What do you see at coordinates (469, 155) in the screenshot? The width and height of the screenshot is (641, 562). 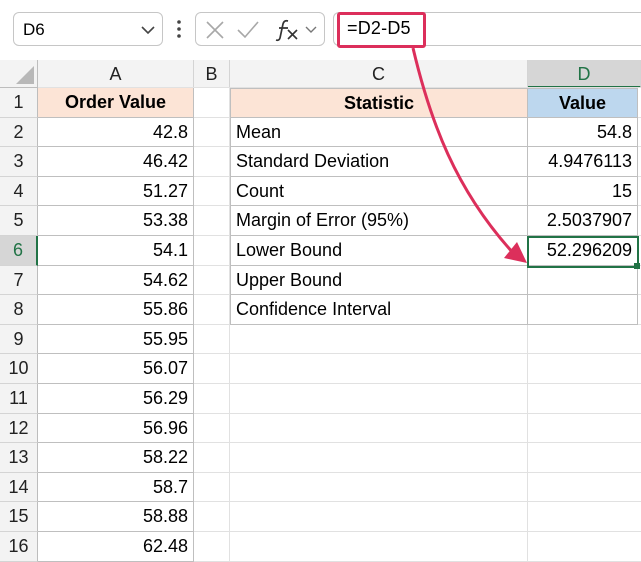 I see `arrow-annotation` at bounding box center [469, 155].